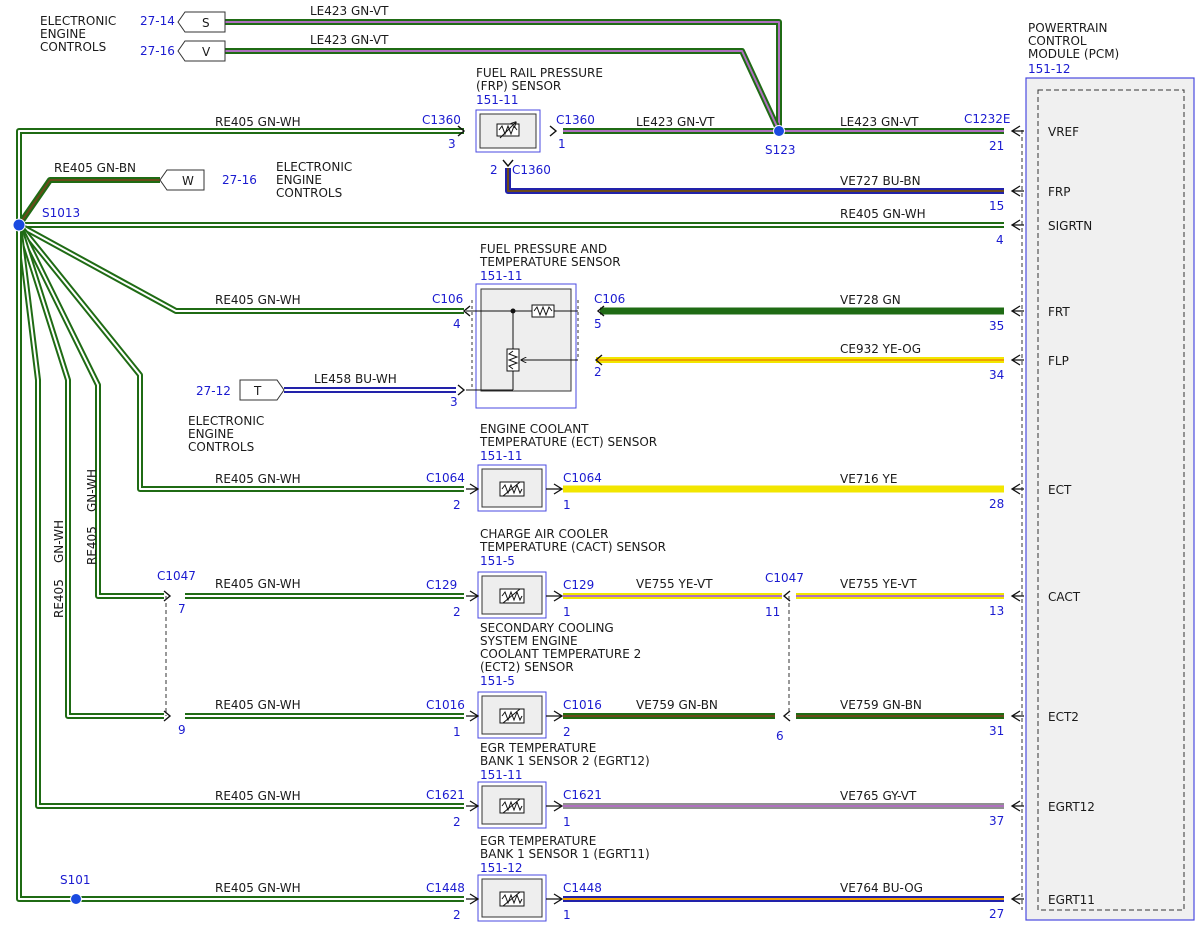 The image size is (1200, 927). I want to click on wire-label-re405-egrt11: RE405 GN-WH, so click(258, 888).